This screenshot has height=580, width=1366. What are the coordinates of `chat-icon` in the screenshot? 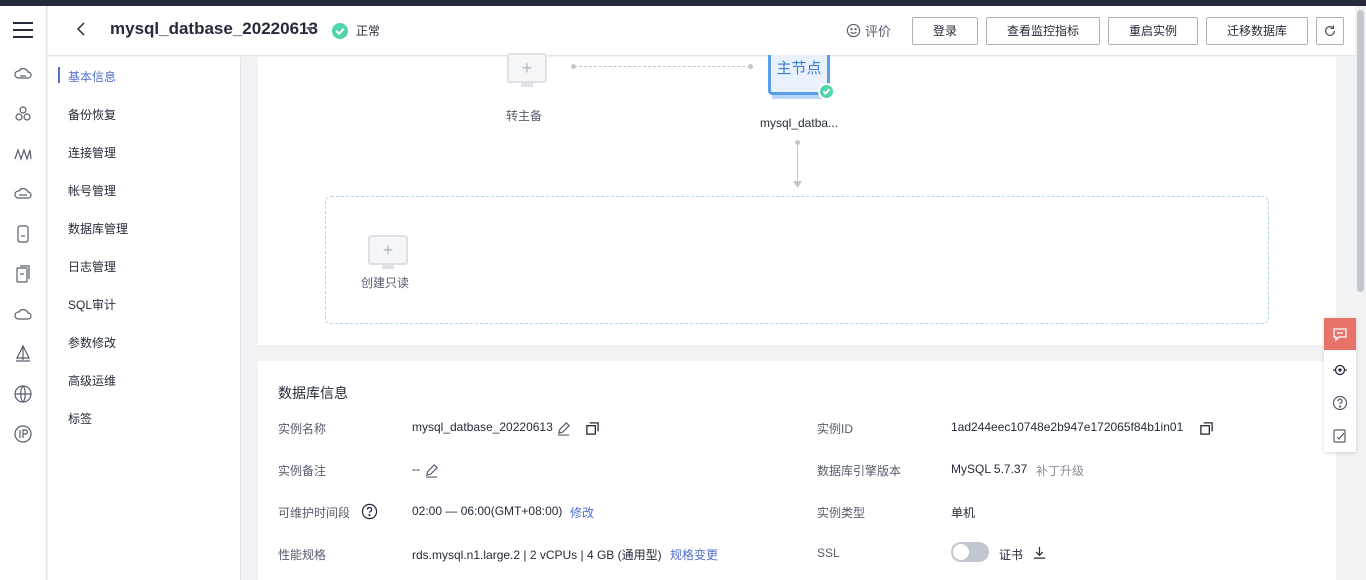 It's located at (1340, 335).